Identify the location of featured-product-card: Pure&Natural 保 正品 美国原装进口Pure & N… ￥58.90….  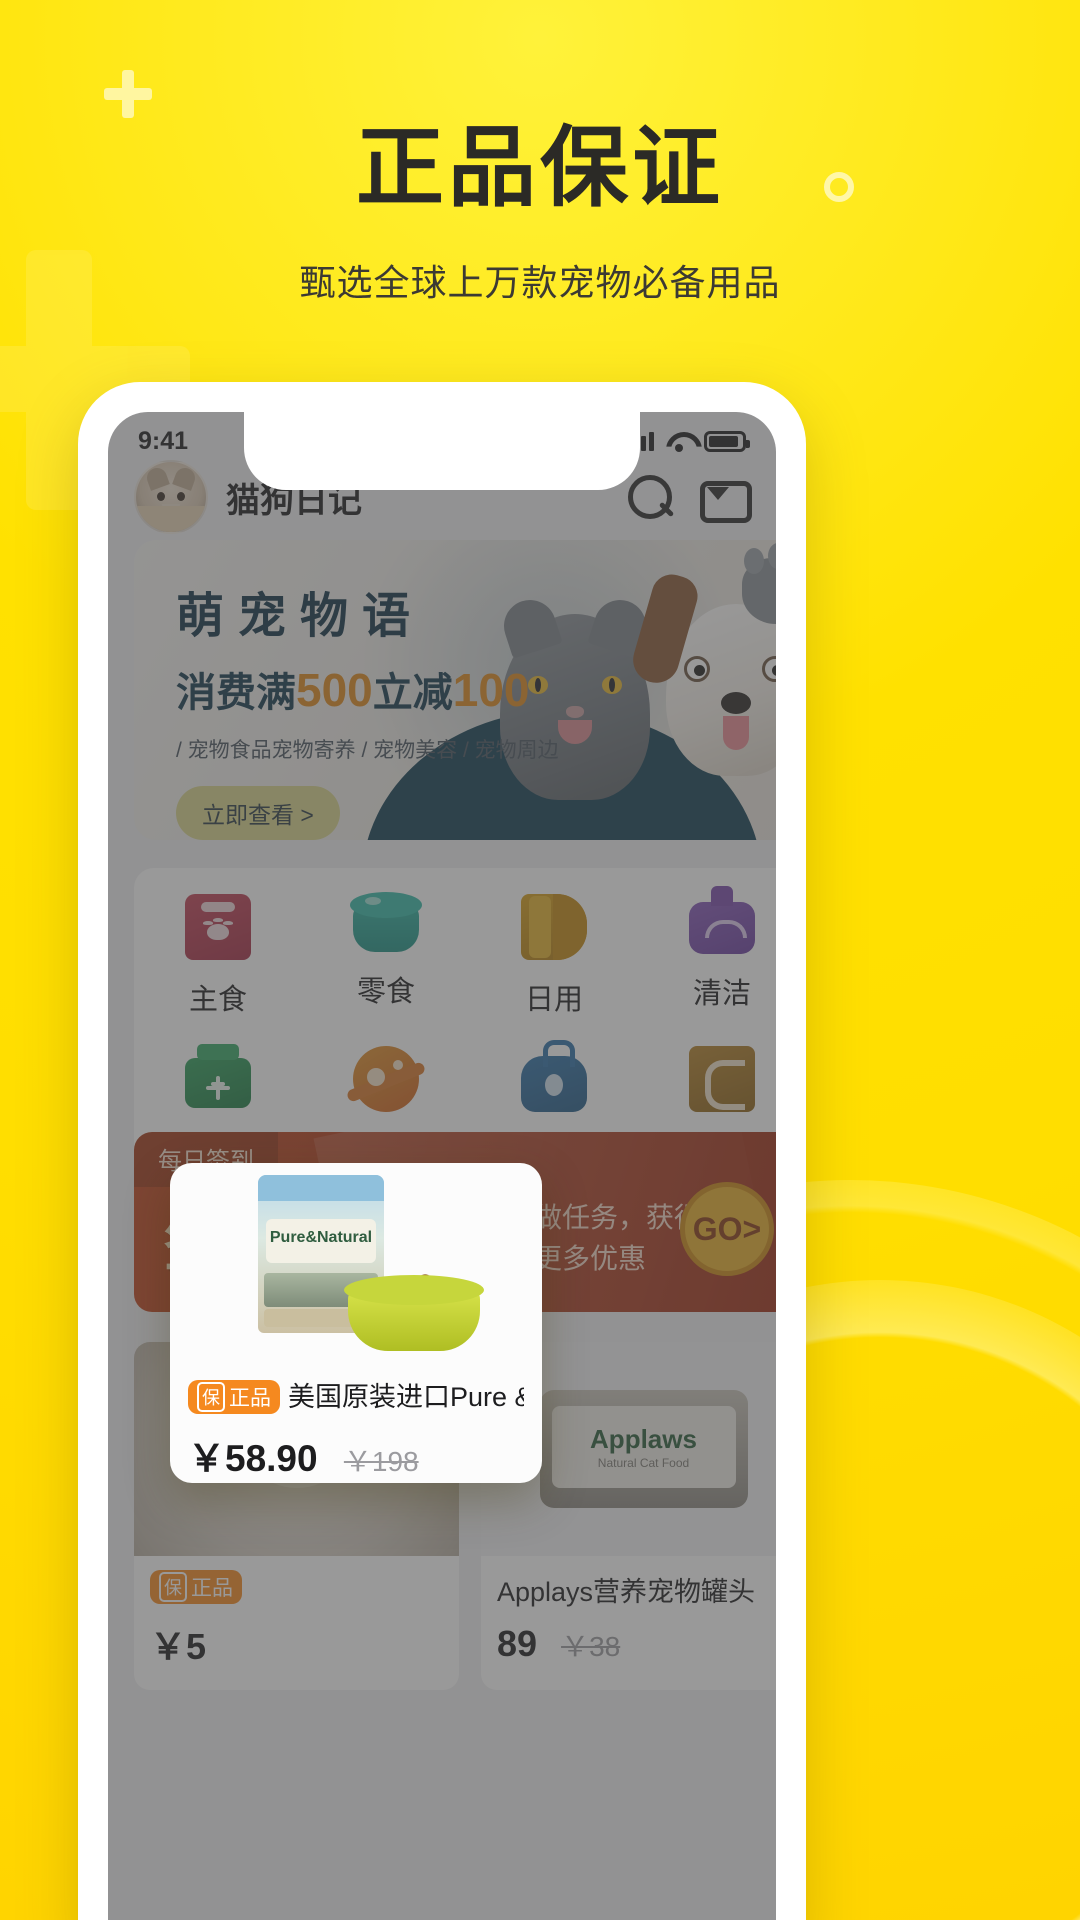
(356, 1323).